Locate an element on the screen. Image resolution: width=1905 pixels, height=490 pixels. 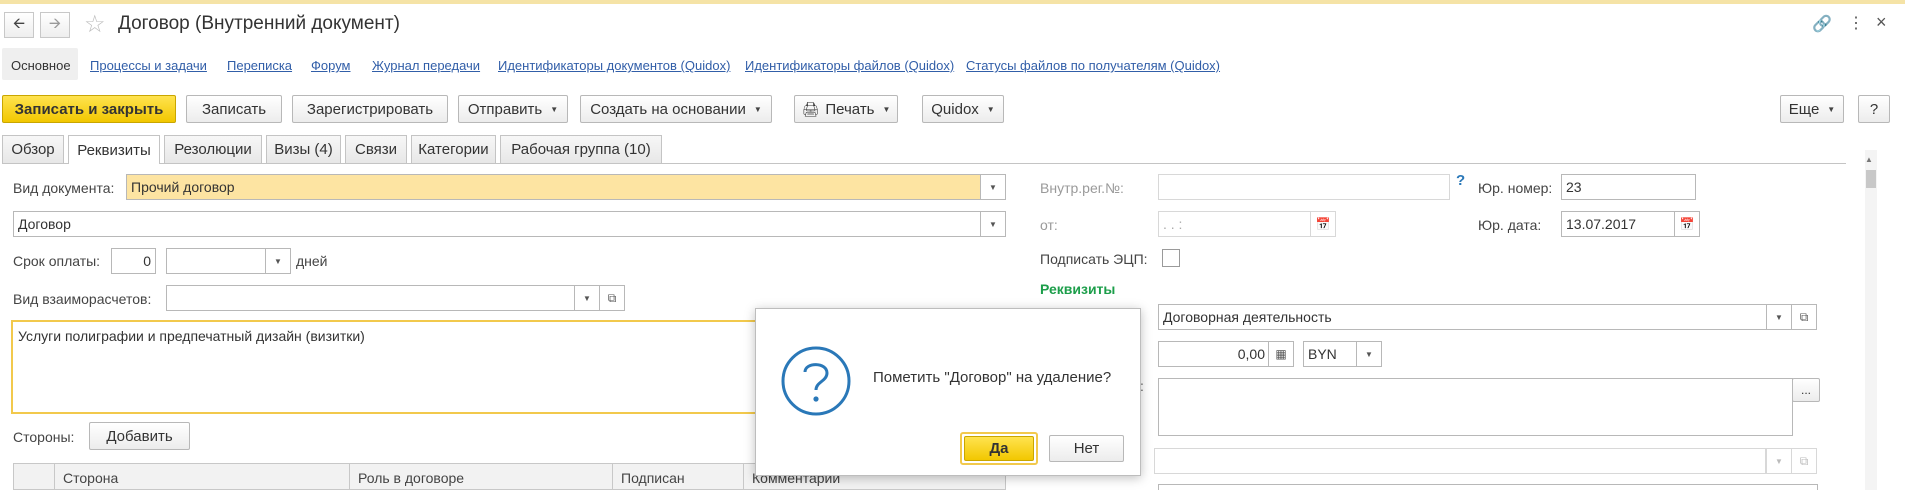
settlement-open-button: ⧉ is located at coordinates (612, 298).